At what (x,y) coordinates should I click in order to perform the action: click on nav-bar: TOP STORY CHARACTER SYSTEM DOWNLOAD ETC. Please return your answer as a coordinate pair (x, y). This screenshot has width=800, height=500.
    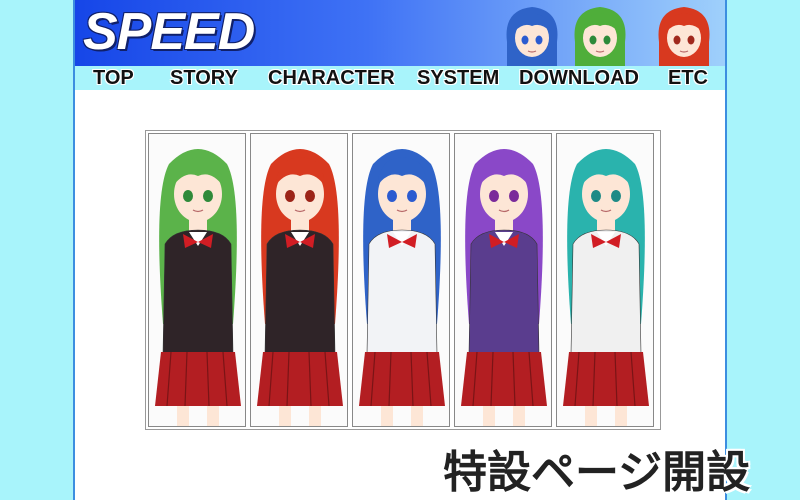
    Looking at the image, I should click on (400, 78).